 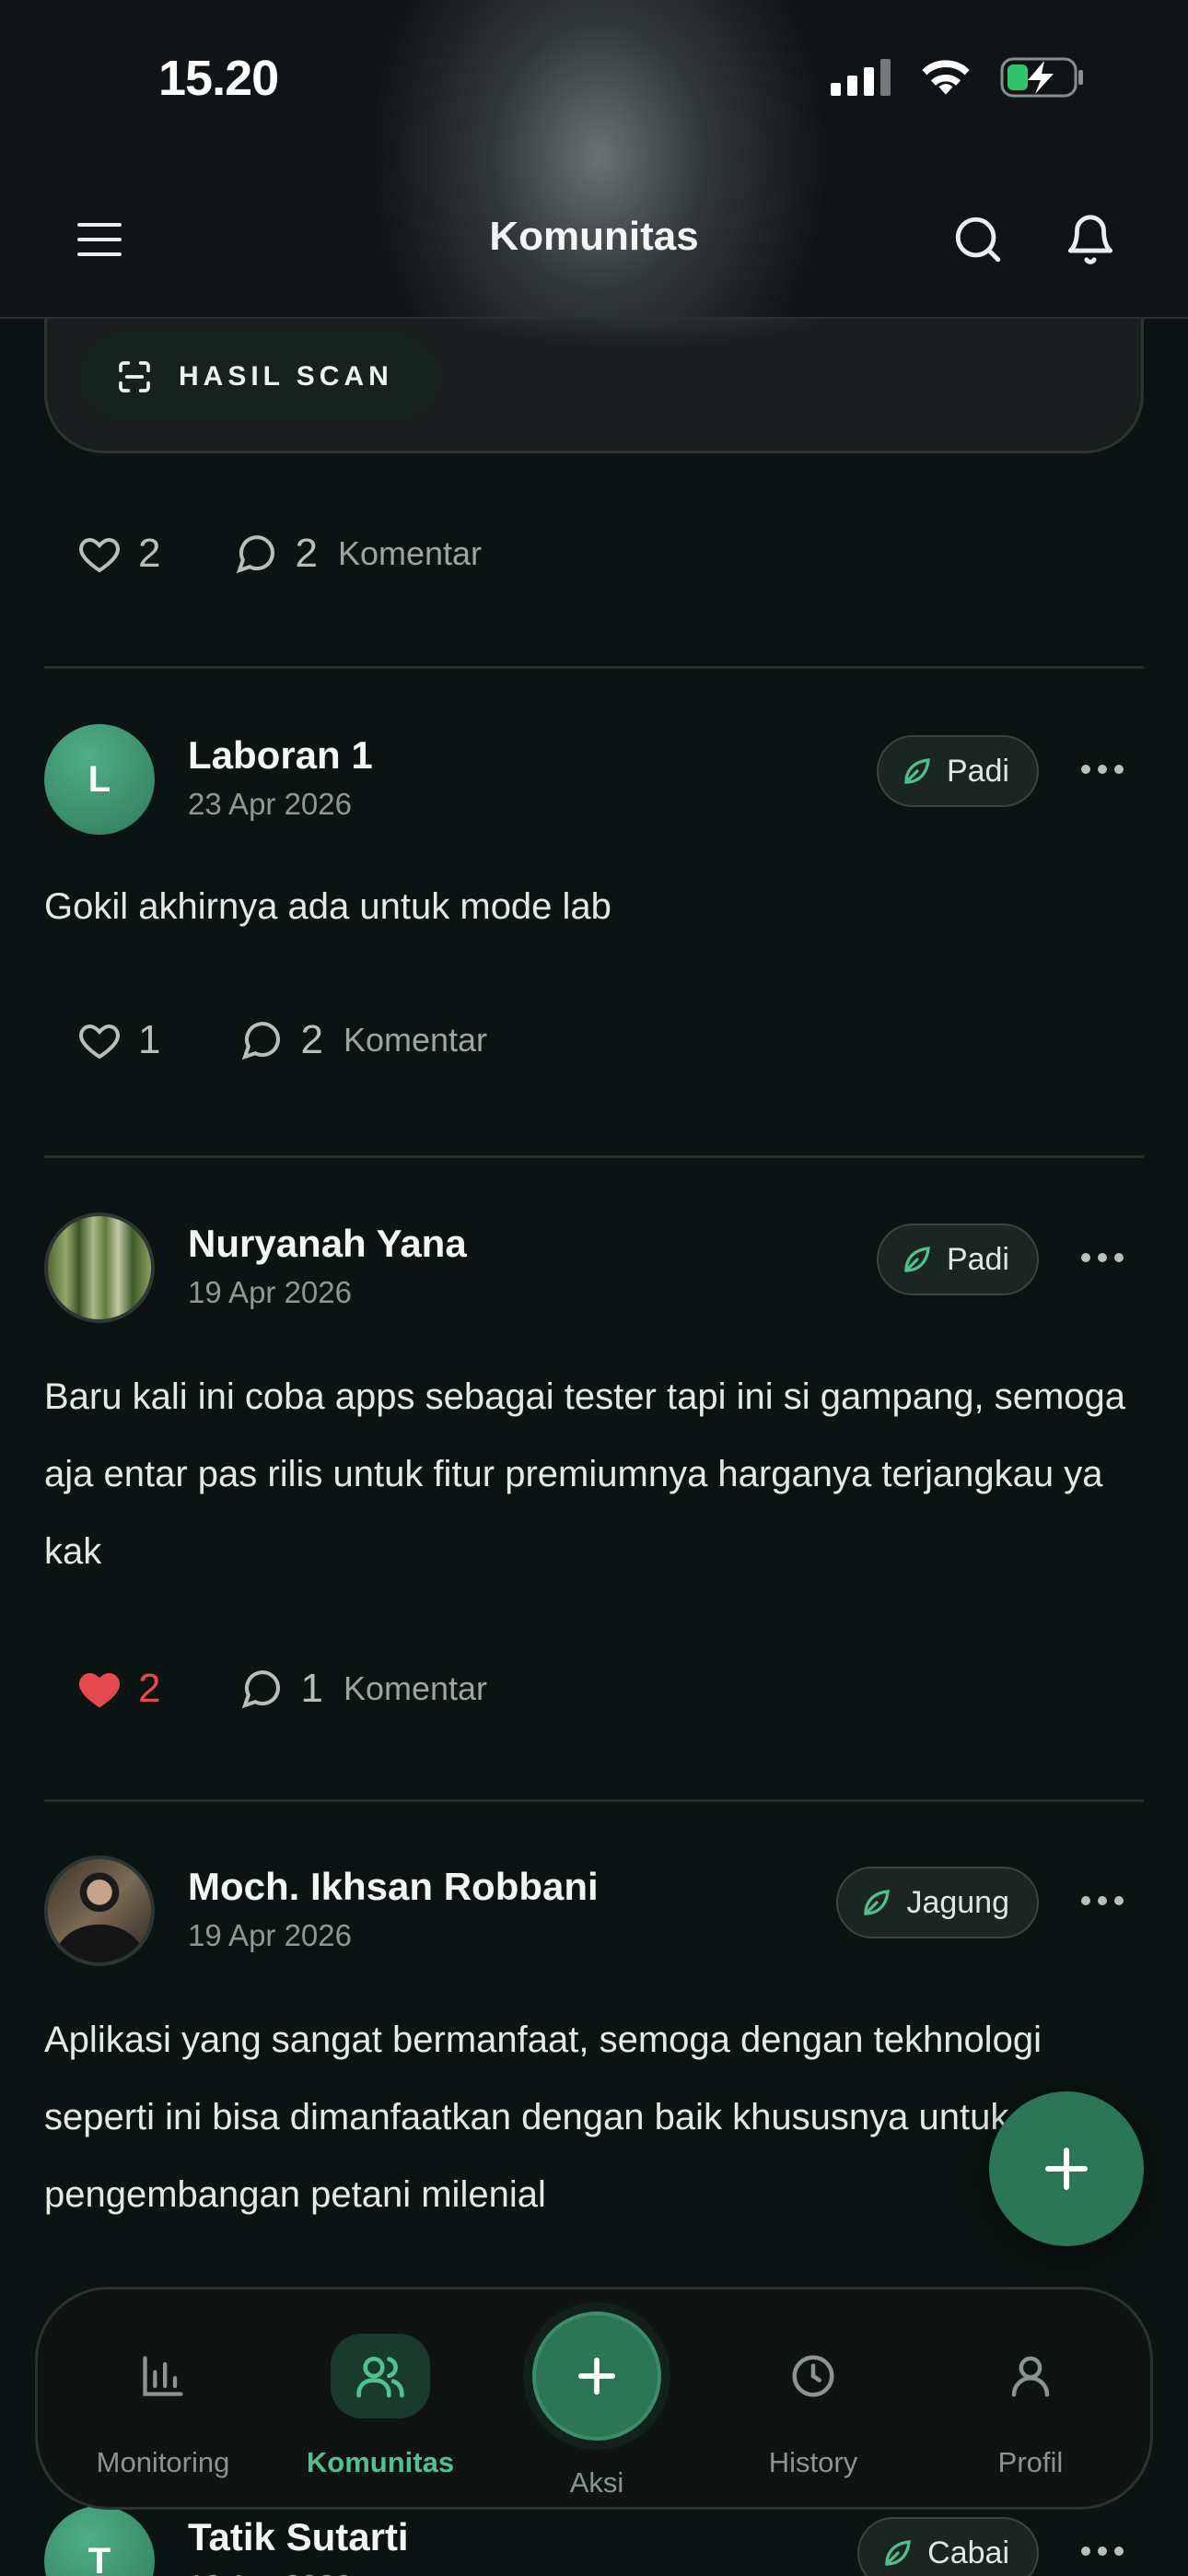 What do you see at coordinates (270, 804) in the screenshot?
I see `post-date: 23 Apr 2026` at bounding box center [270, 804].